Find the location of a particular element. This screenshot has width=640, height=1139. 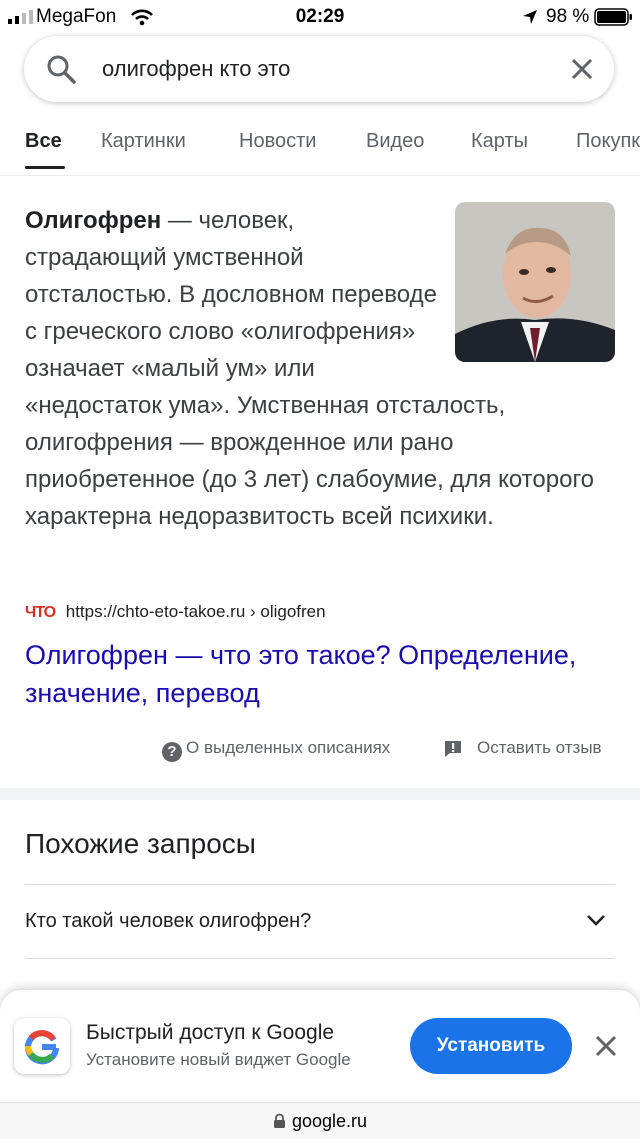

tab-all: Все is located at coordinates (43, 141).